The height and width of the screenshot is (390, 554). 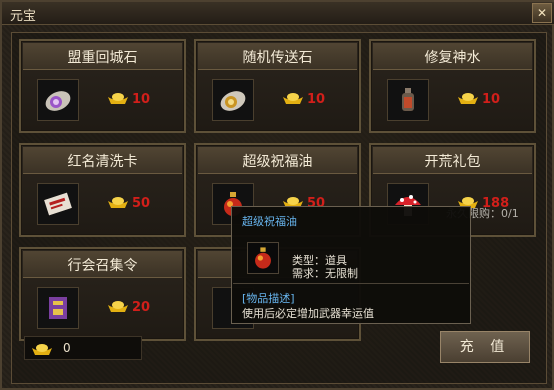 I want to click on ingot-balance: 0, so click(x=83, y=348).